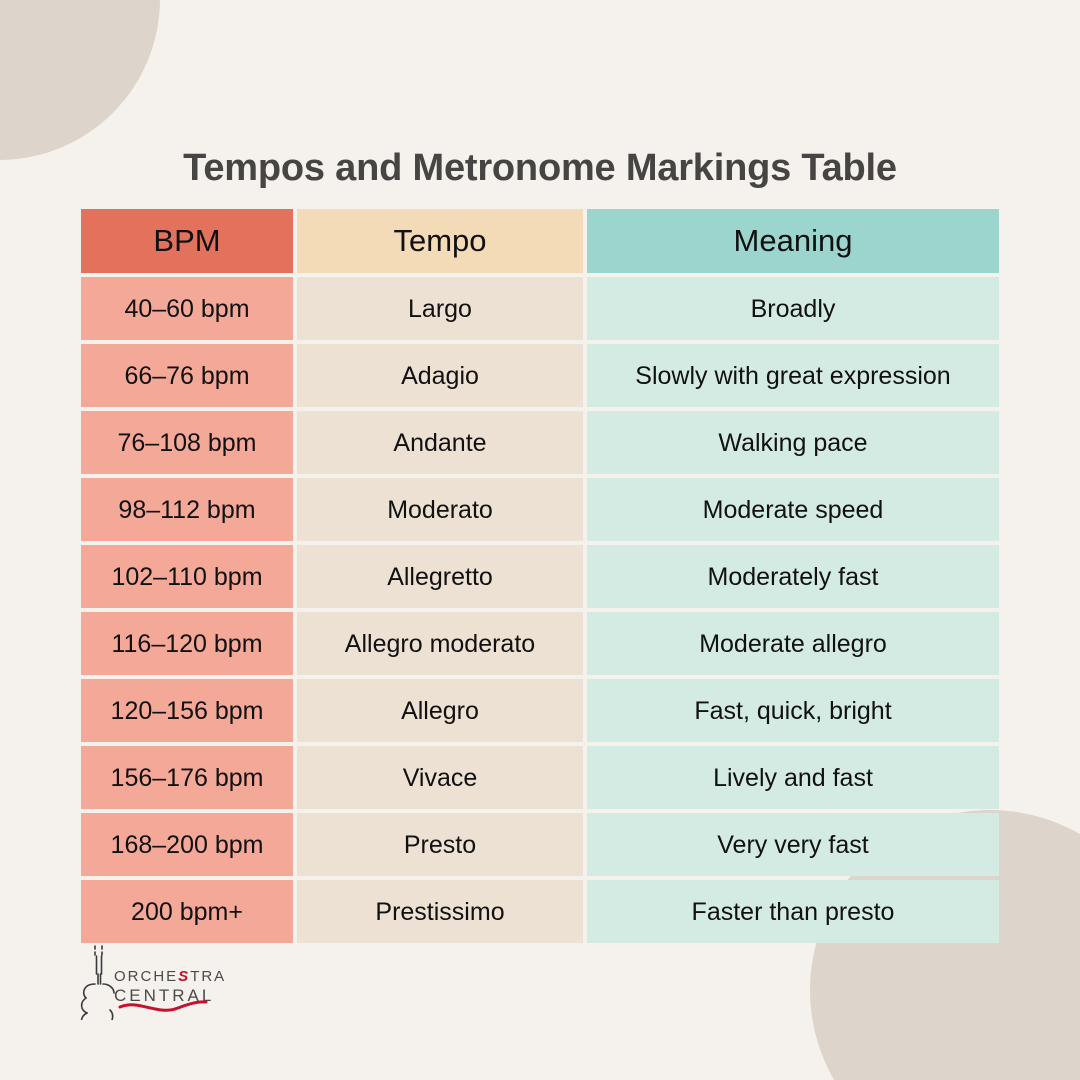 The width and height of the screenshot is (1080, 1080). I want to click on cell-bpm: 120–156 bpm, so click(187, 710).